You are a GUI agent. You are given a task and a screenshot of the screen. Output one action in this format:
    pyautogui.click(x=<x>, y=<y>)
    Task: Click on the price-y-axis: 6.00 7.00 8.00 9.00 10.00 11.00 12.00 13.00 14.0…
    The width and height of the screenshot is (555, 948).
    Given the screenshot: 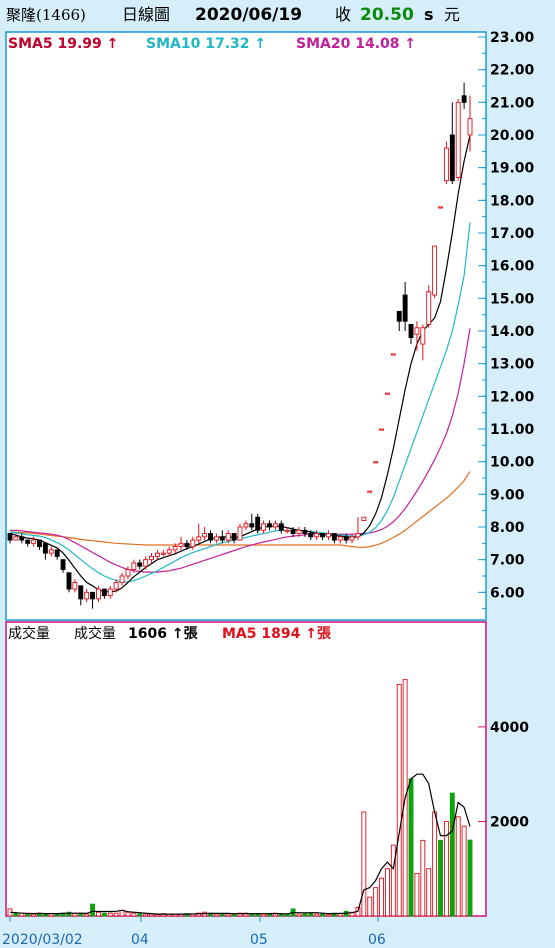 What is the action you would take?
    pyautogui.click(x=512, y=315)
    